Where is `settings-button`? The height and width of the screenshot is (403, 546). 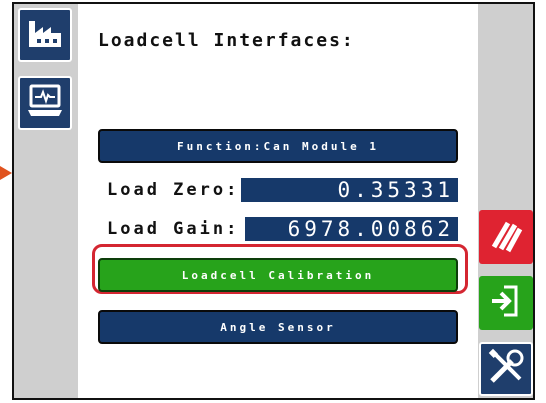 settings-button is located at coordinates (506, 369).